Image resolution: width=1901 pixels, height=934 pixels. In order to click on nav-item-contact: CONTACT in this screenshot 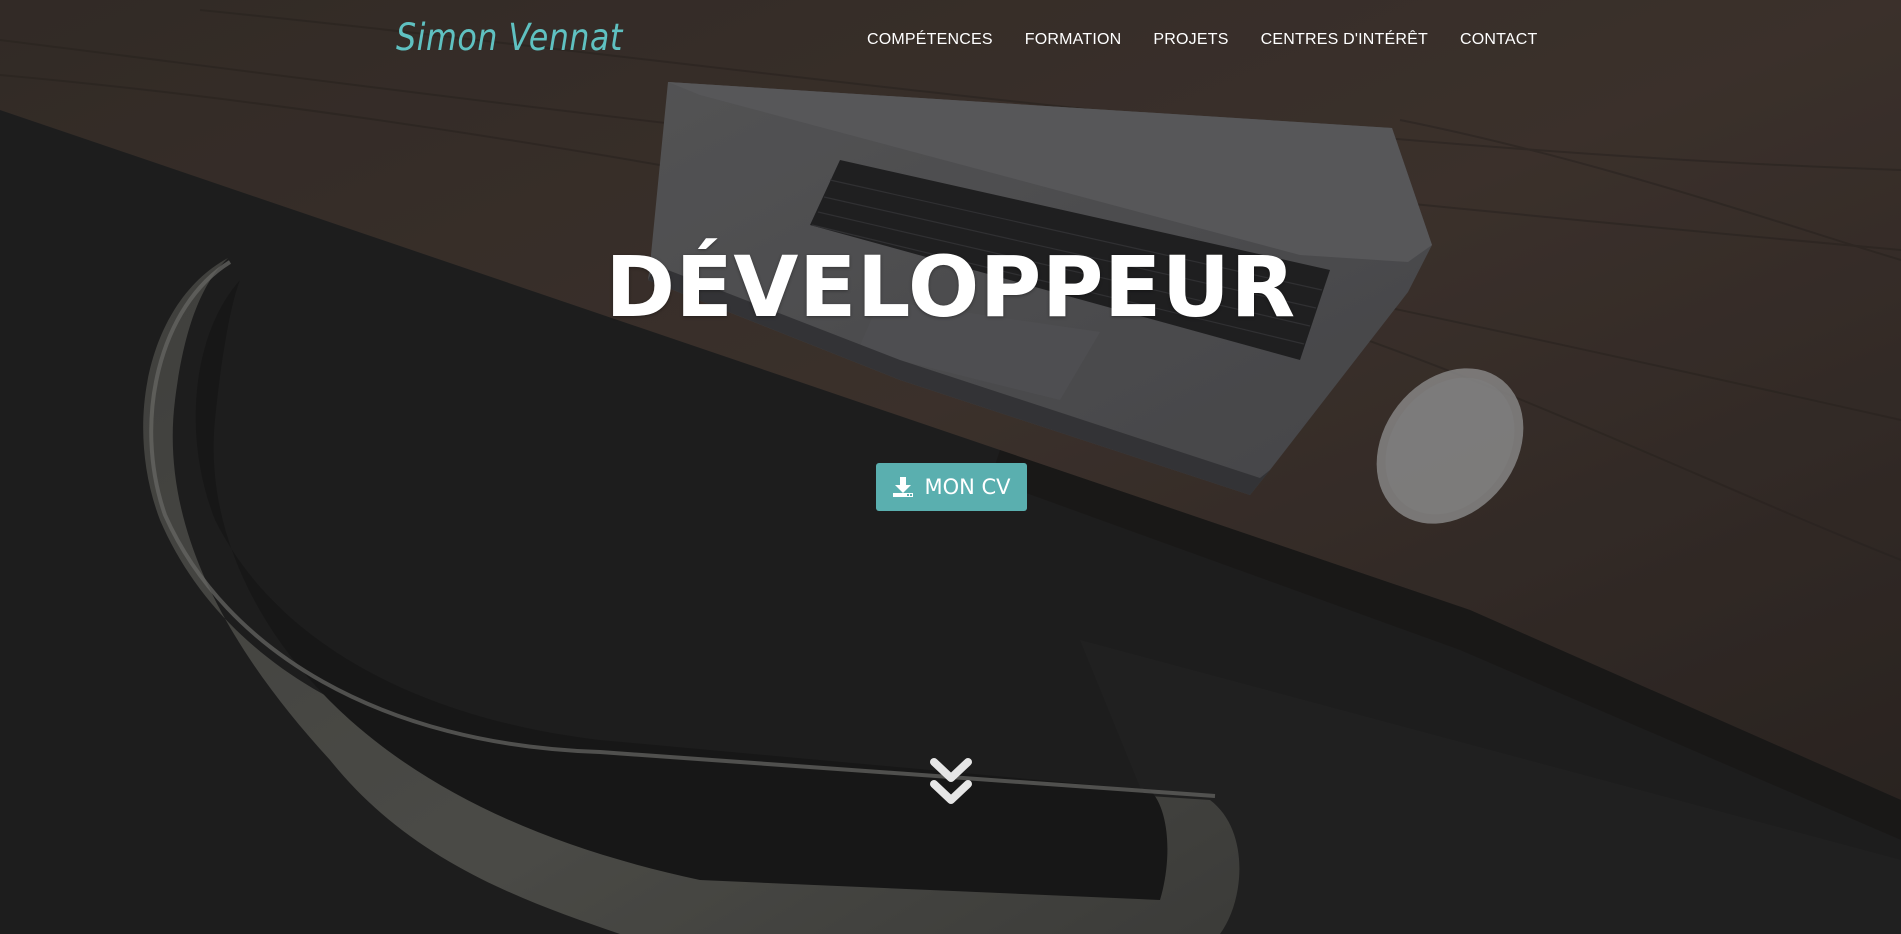, I will do `click(1499, 40)`.